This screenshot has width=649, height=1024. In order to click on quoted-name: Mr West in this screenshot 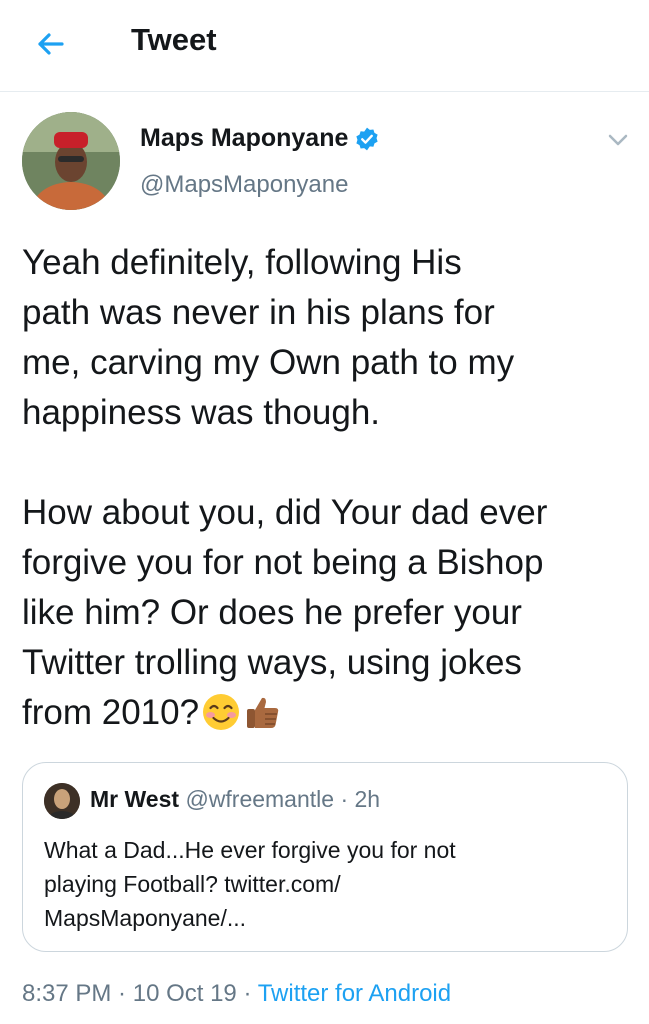, I will do `click(135, 799)`.